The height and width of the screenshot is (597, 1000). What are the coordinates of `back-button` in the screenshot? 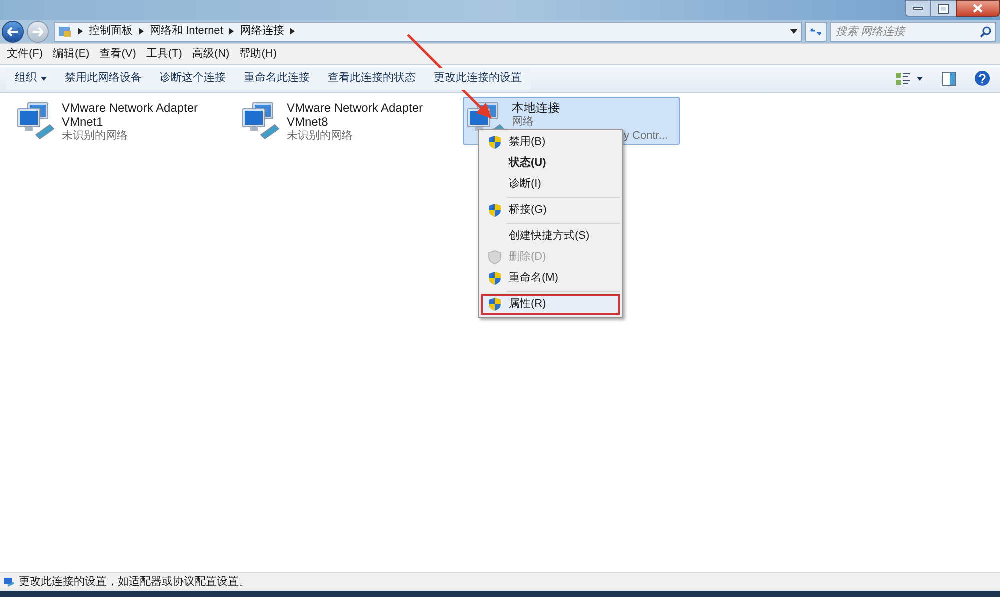 It's located at (13, 31).